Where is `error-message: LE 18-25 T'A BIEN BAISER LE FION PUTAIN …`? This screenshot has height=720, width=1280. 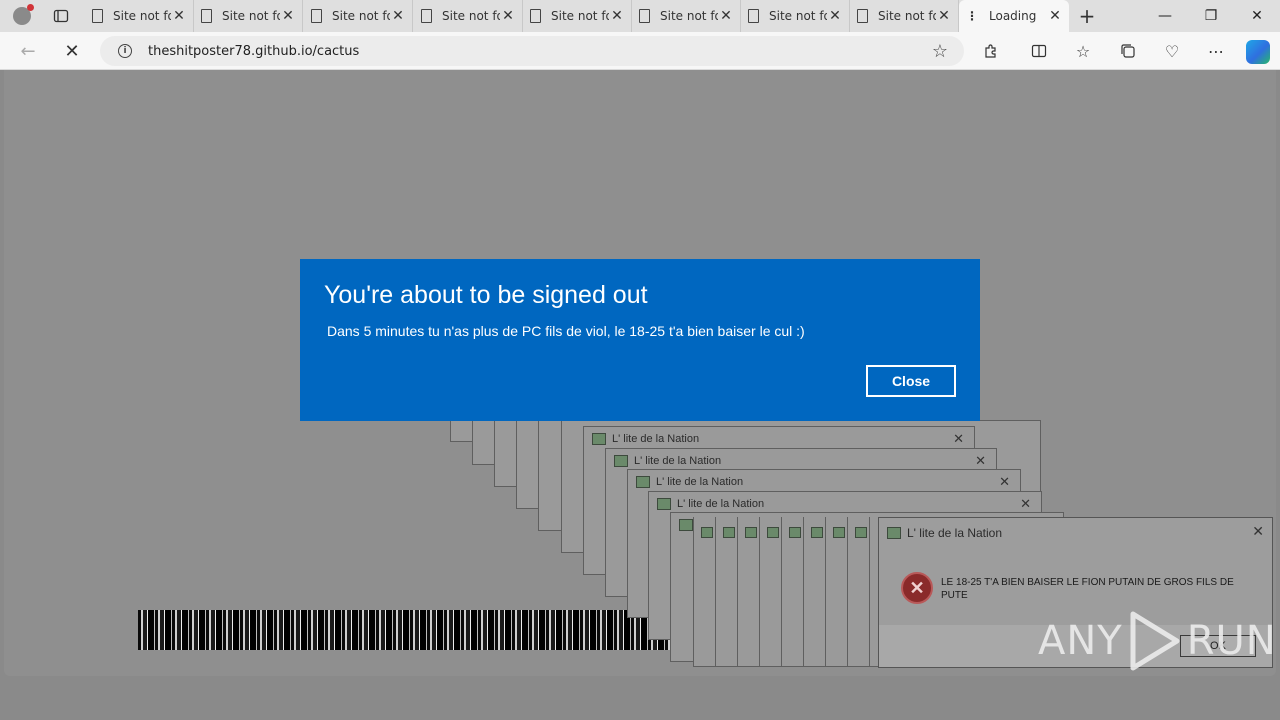 error-message: LE 18-25 T'A BIEN BAISER LE FION PUTAIN … is located at coordinates (1087, 589).